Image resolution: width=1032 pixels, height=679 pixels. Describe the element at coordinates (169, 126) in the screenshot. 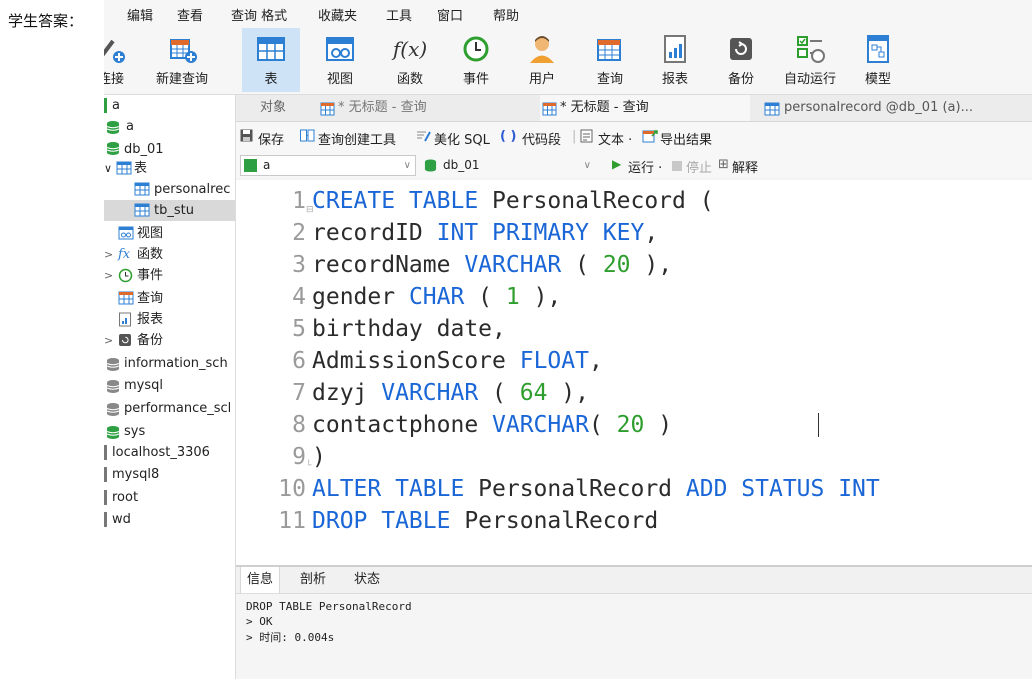

I see `tree-item-database-a: a` at that location.